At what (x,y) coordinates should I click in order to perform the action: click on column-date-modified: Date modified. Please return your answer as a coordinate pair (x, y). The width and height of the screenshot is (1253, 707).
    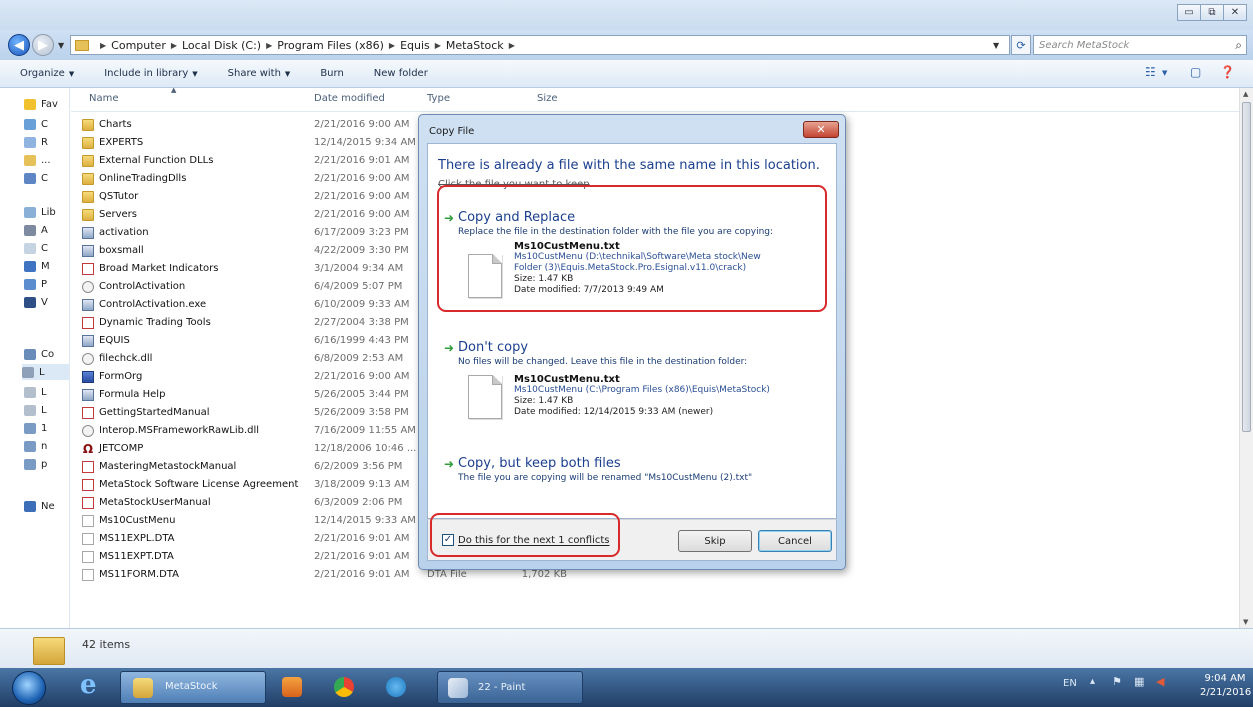
    Looking at the image, I should click on (349, 98).